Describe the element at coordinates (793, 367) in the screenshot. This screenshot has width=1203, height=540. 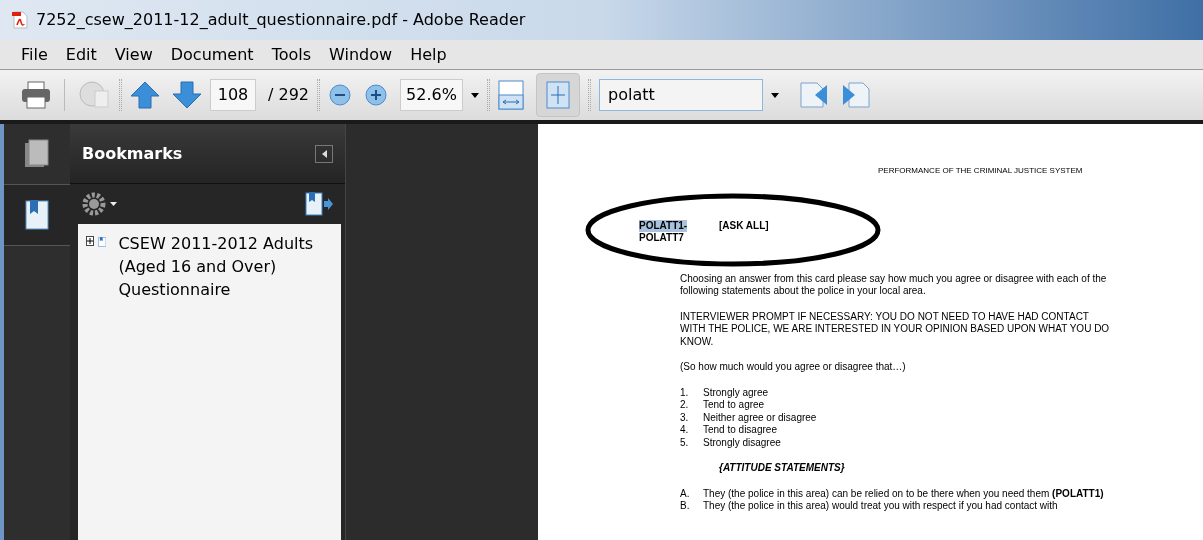
I see `lead-in-text: (So how much would you agree or disagree that…)` at that location.